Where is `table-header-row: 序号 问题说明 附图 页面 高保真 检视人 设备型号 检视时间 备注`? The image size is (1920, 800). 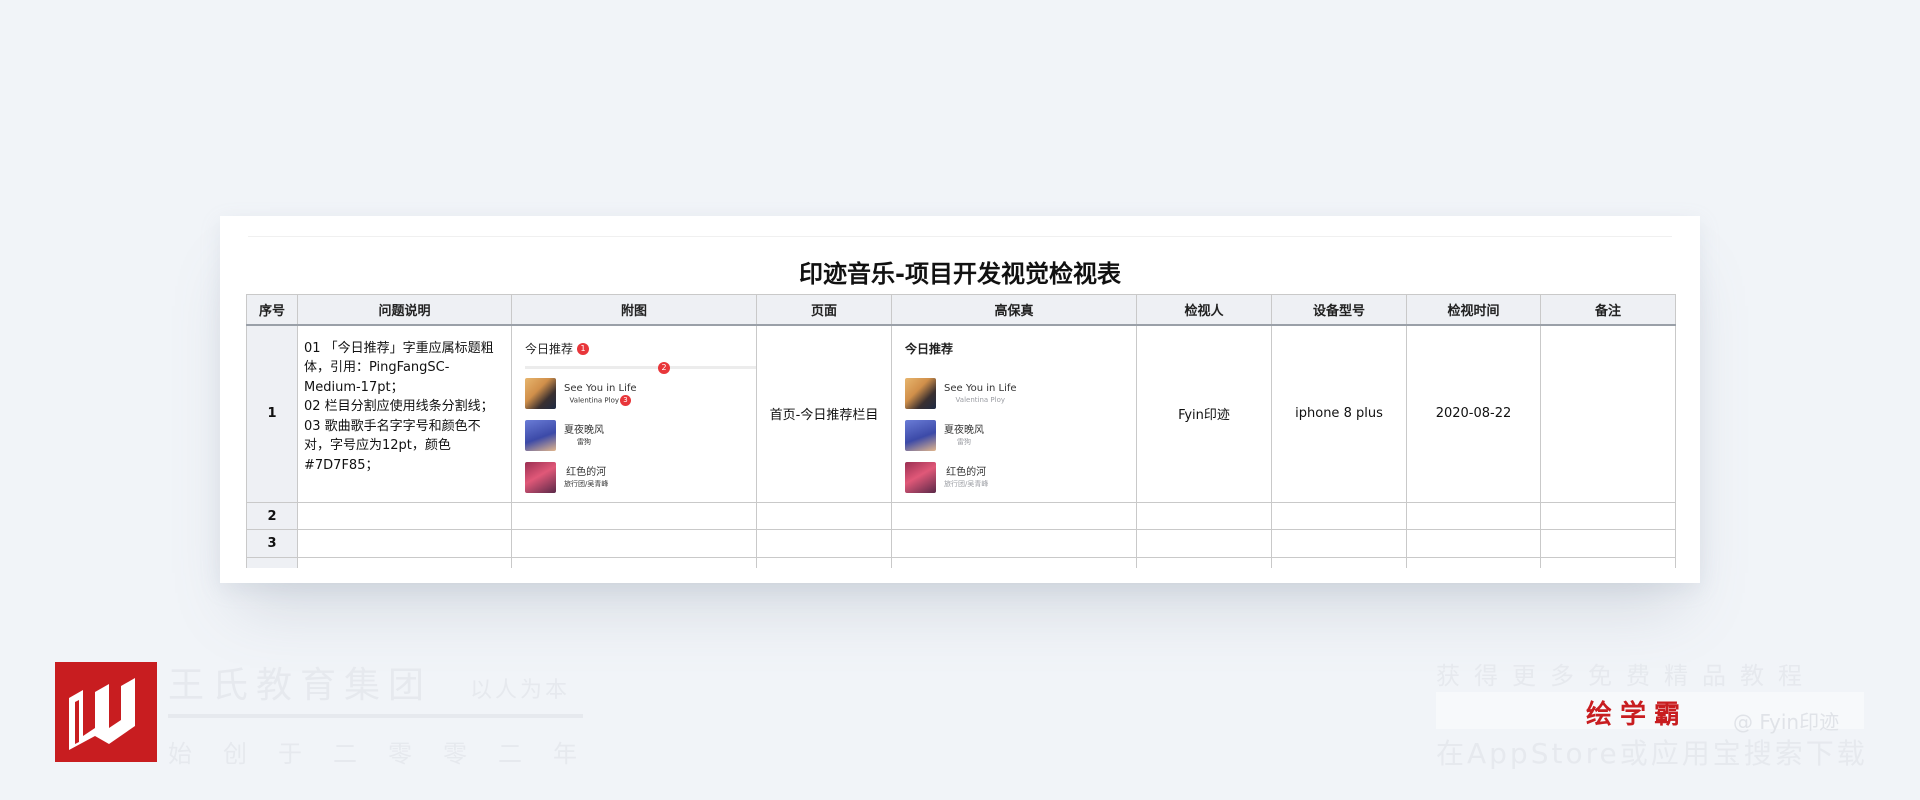 table-header-row: 序号 问题说明 附图 页面 高保真 检视人 设备型号 检视时间 备注 is located at coordinates (961, 310).